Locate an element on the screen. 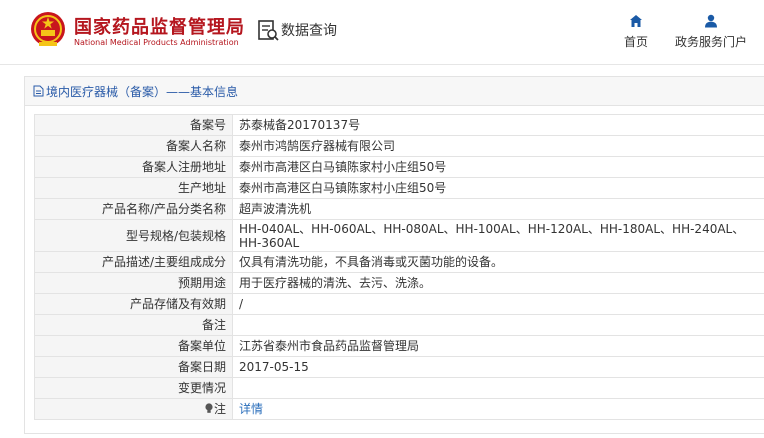  bulb-icon is located at coordinates (209, 408).